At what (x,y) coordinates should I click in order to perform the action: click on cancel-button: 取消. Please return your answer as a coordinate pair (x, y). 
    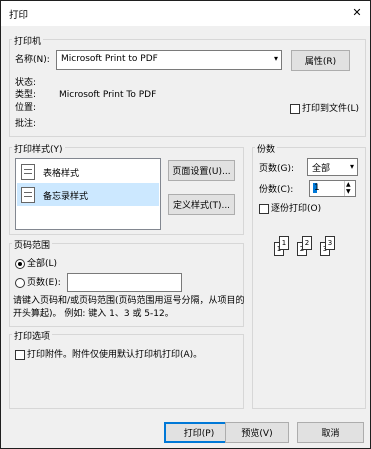
    Looking at the image, I should click on (330, 432).